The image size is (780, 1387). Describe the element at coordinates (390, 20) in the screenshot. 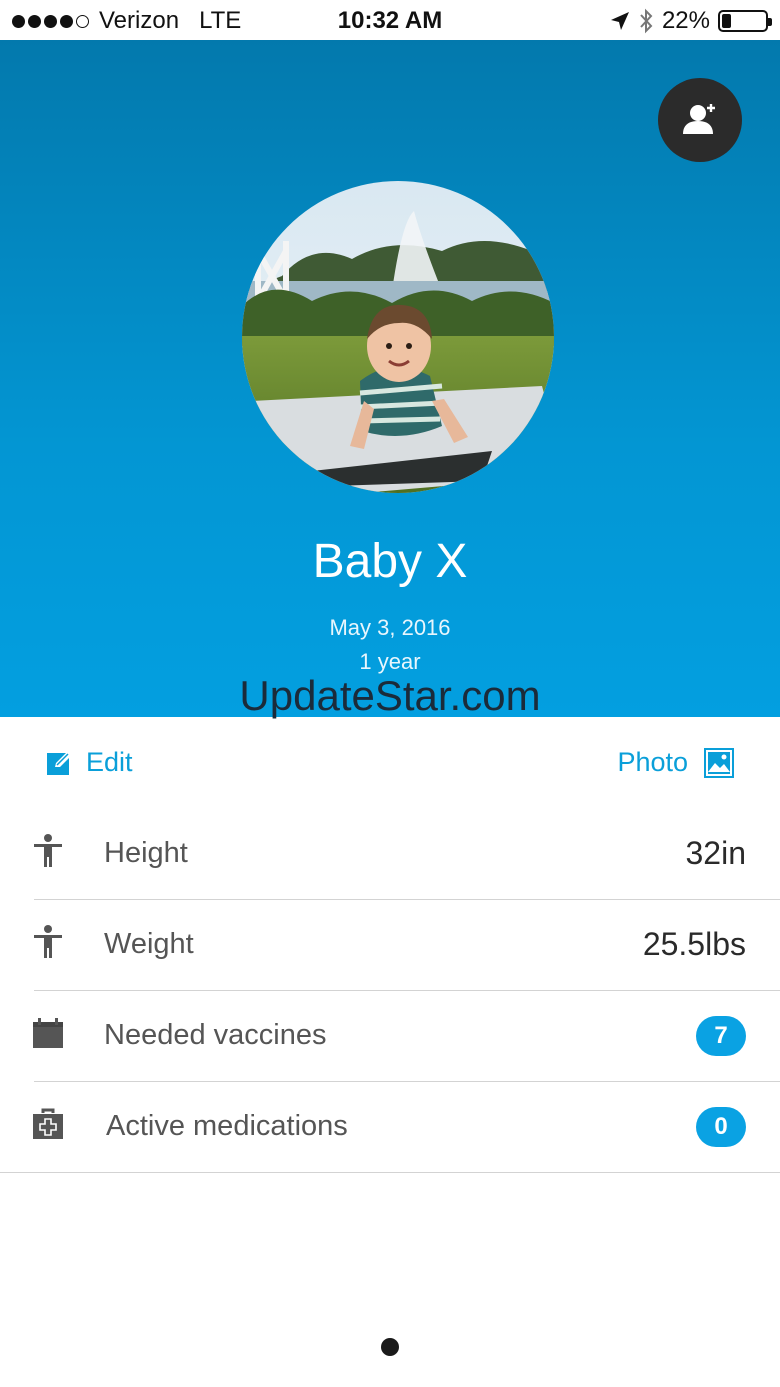

I see `status-bar: Verizon LTE 10:32 AM 22%` at that location.